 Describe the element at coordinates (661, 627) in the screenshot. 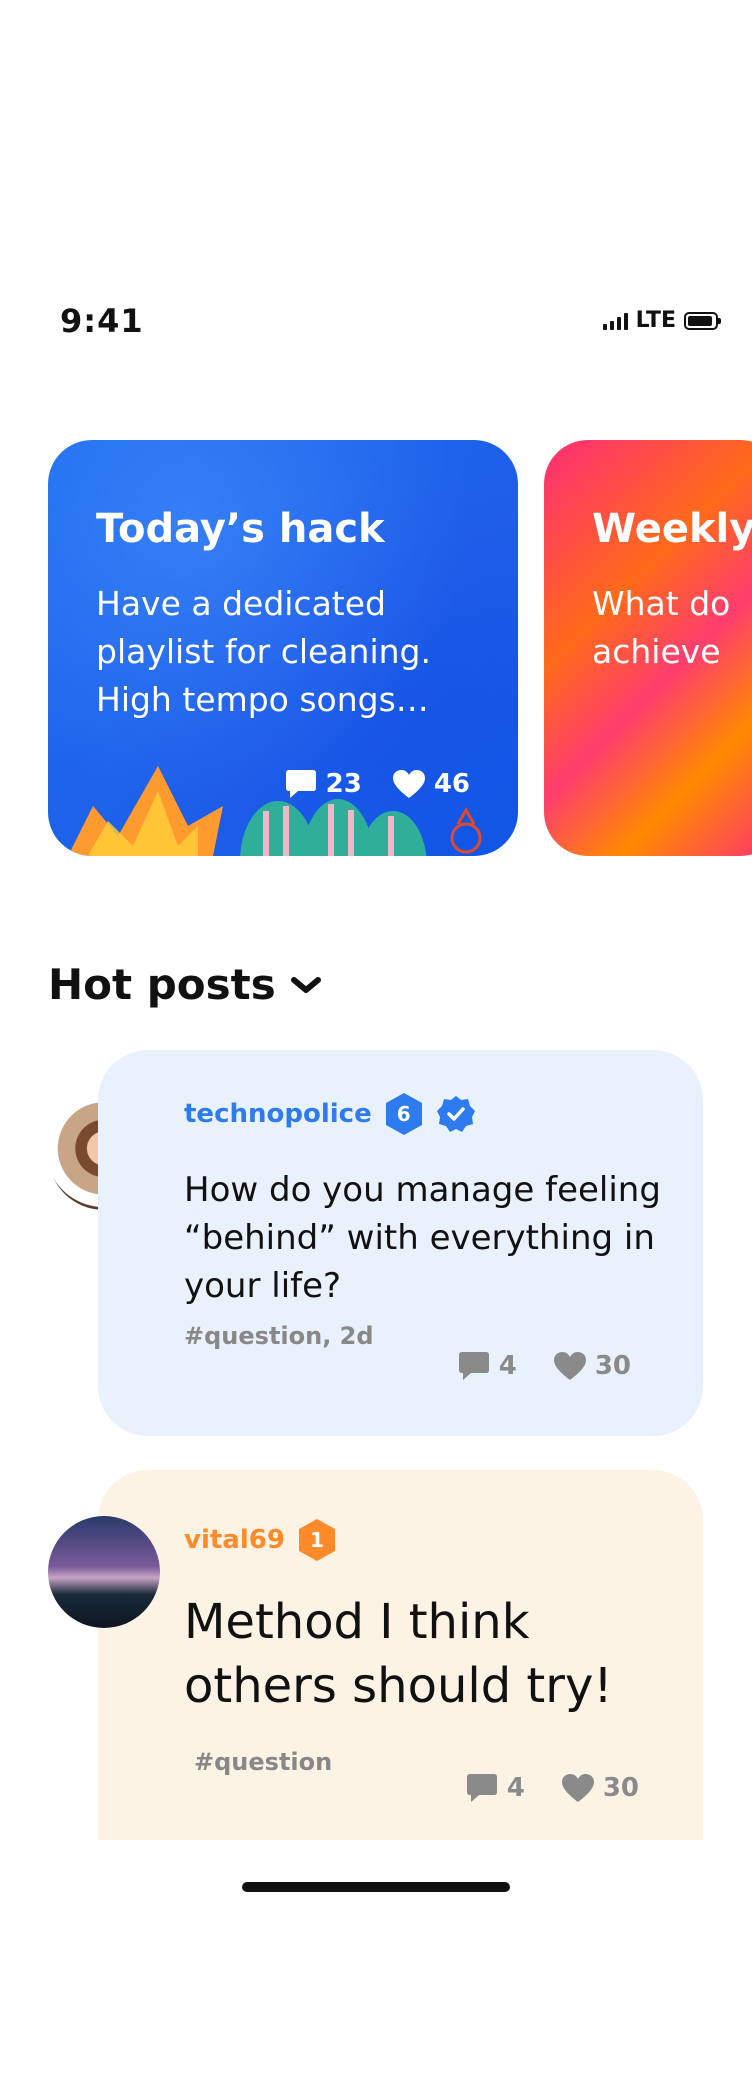

I see `card-body: What do achieve` at that location.